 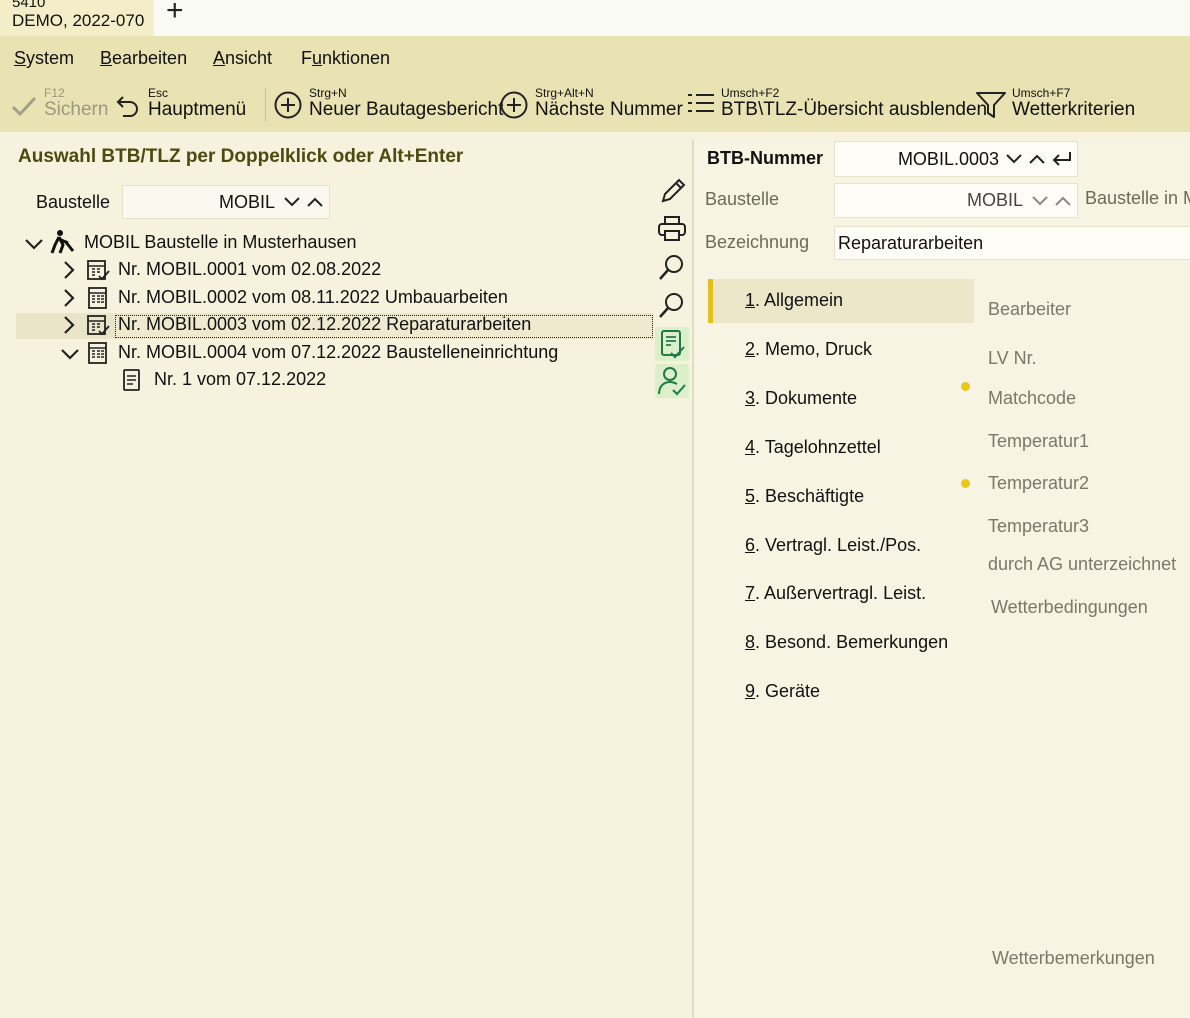 I want to click on weather-criteria-label: Wetterkriterien, so click(x=1074, y=109).